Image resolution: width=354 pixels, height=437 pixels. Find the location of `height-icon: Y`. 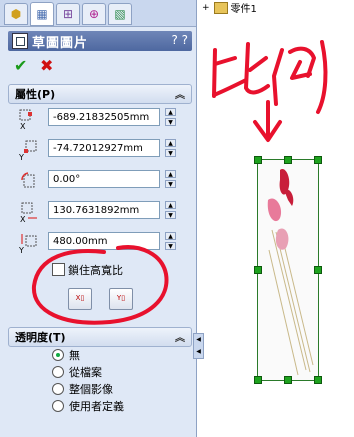

height-icon: Y is located at coordinates (27, 244).